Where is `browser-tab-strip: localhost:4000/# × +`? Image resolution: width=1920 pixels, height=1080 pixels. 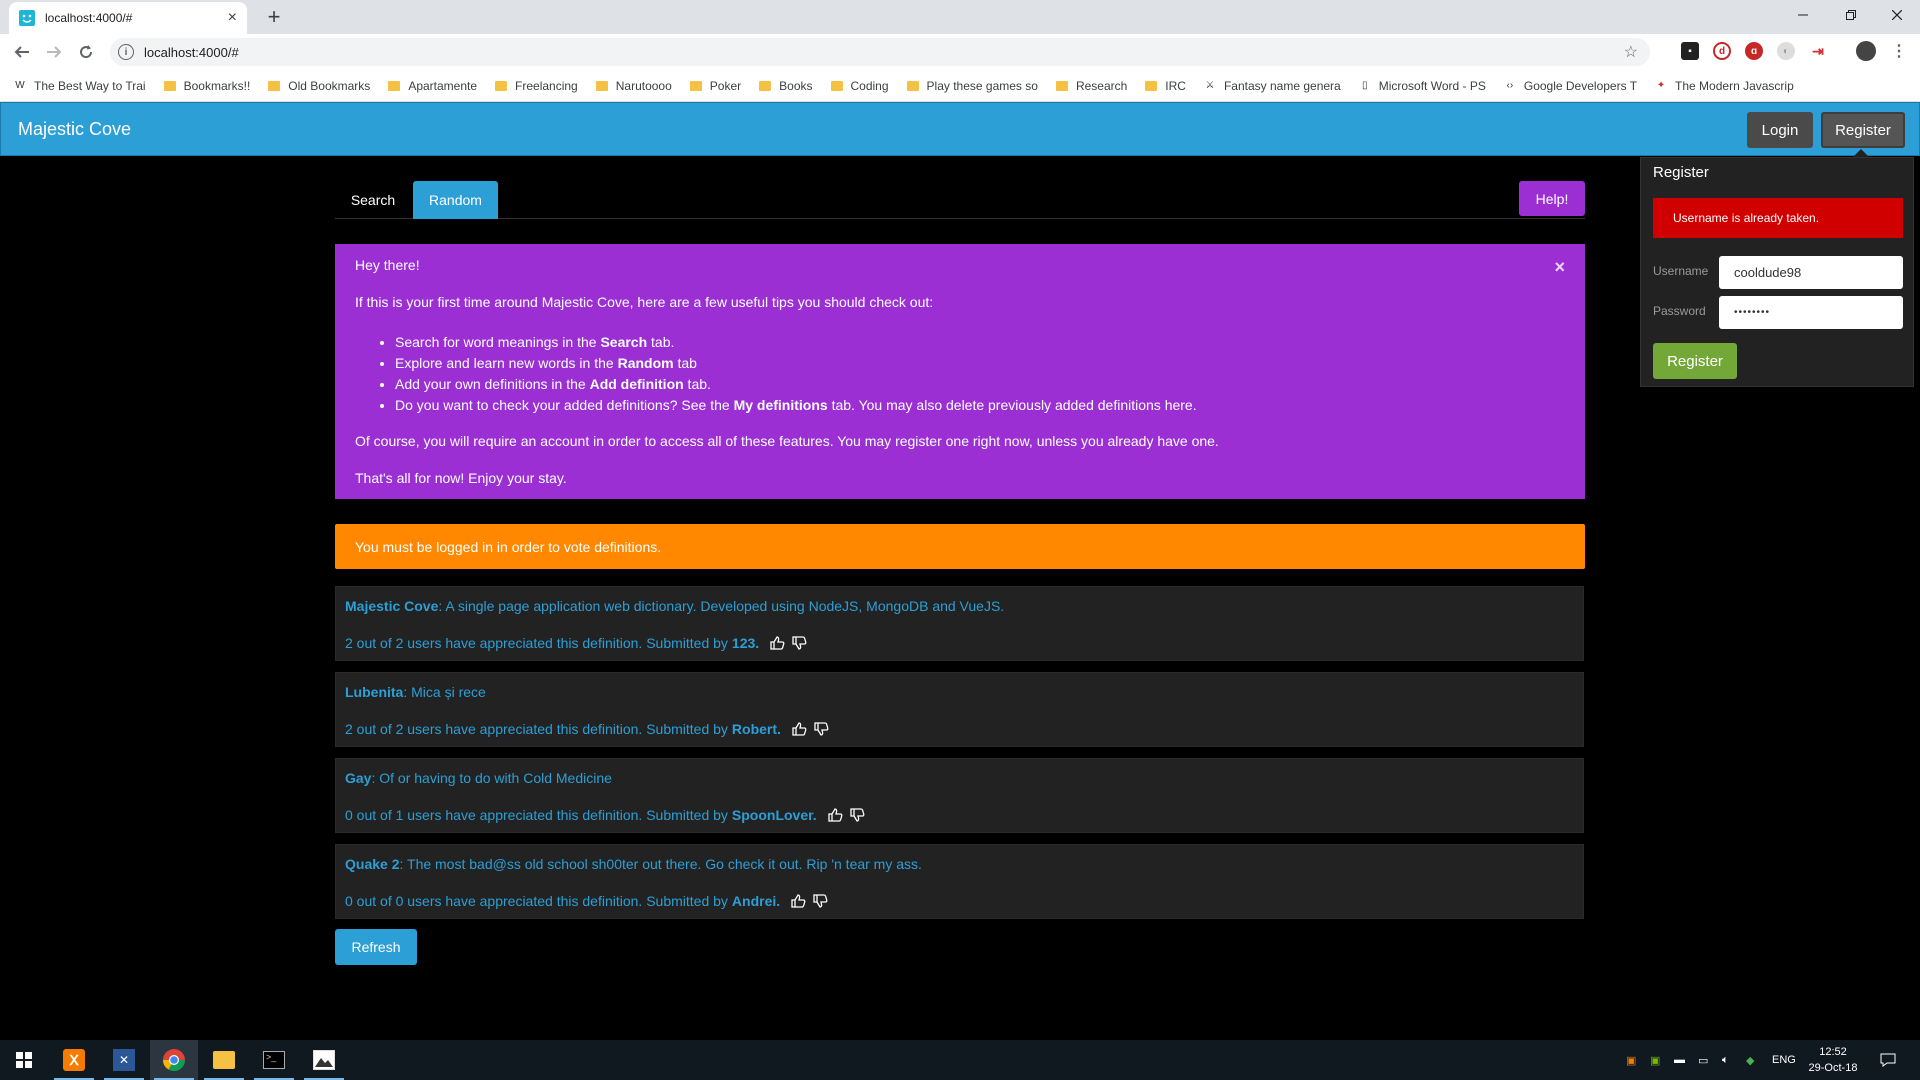
browser-tab-strip: localhost:4000/# × + is located at coordinates (960, 17).